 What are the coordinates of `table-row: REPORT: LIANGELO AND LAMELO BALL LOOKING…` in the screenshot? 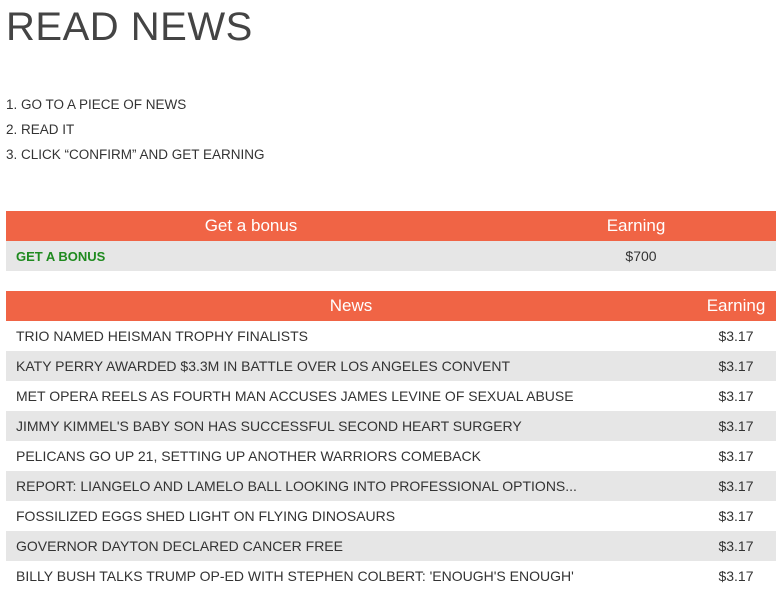 It's located at (391, 486).